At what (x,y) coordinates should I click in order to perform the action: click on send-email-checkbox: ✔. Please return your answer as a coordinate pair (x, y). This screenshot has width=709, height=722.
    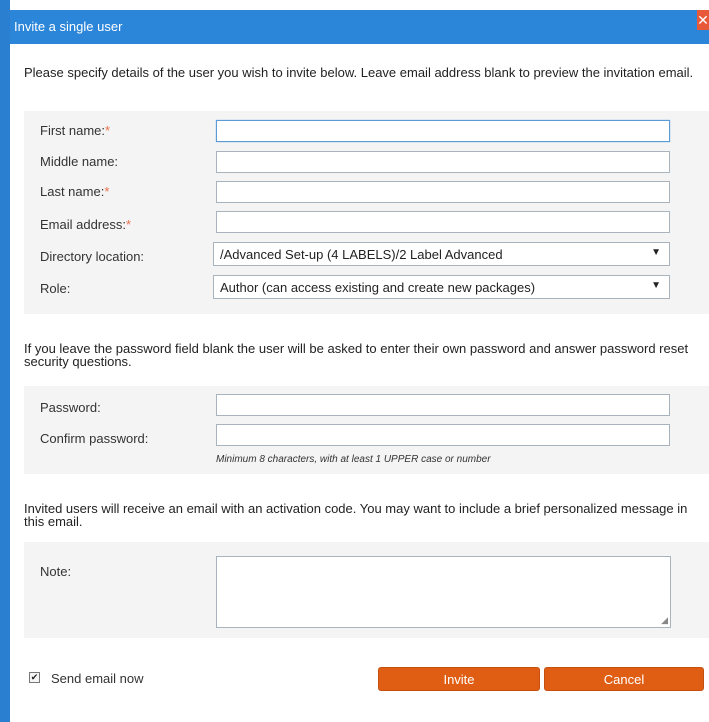
    Looking at the image, I should click on (34, 677).